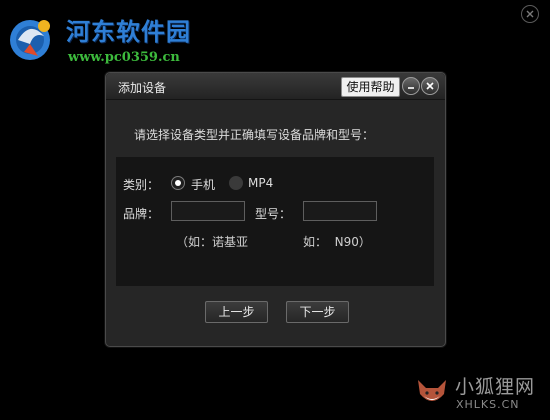 The height and width of the screenshot is (420, 550). I want to click on minimize-icon, so click(411, 88).